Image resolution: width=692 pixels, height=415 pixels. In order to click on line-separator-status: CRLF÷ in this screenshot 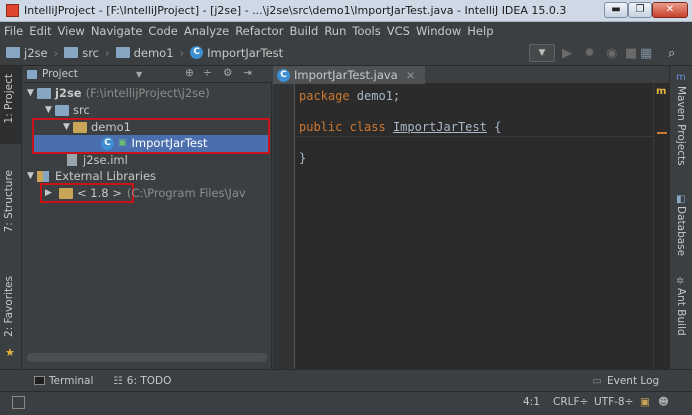, I will do `click(570, 402)`.